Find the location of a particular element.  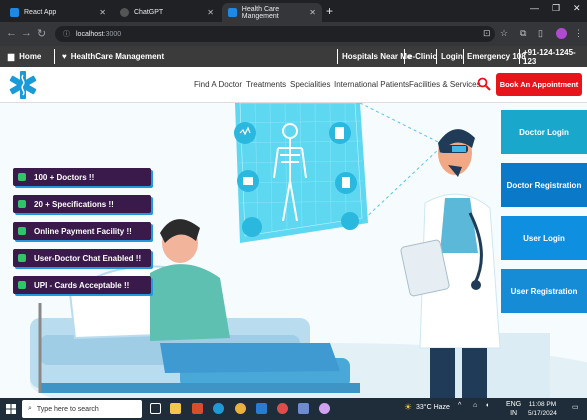

install-app-icon: ⊡ is located at coordinates (487, 33).